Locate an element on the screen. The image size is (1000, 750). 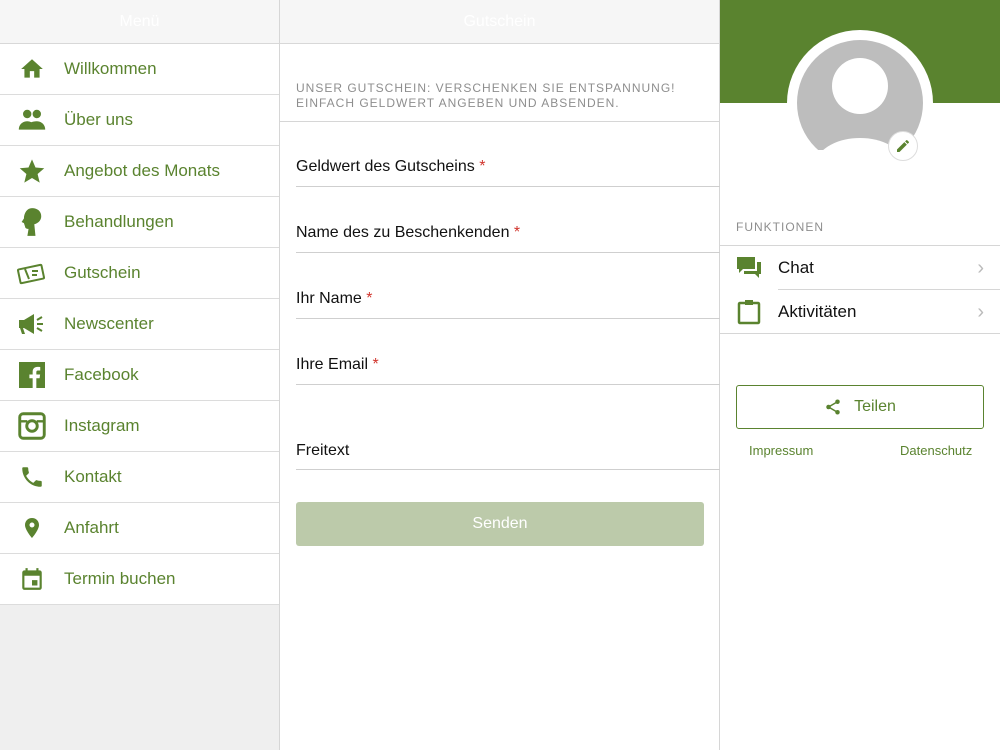
form-header: Gutschein is located at coordinates (499, 22).